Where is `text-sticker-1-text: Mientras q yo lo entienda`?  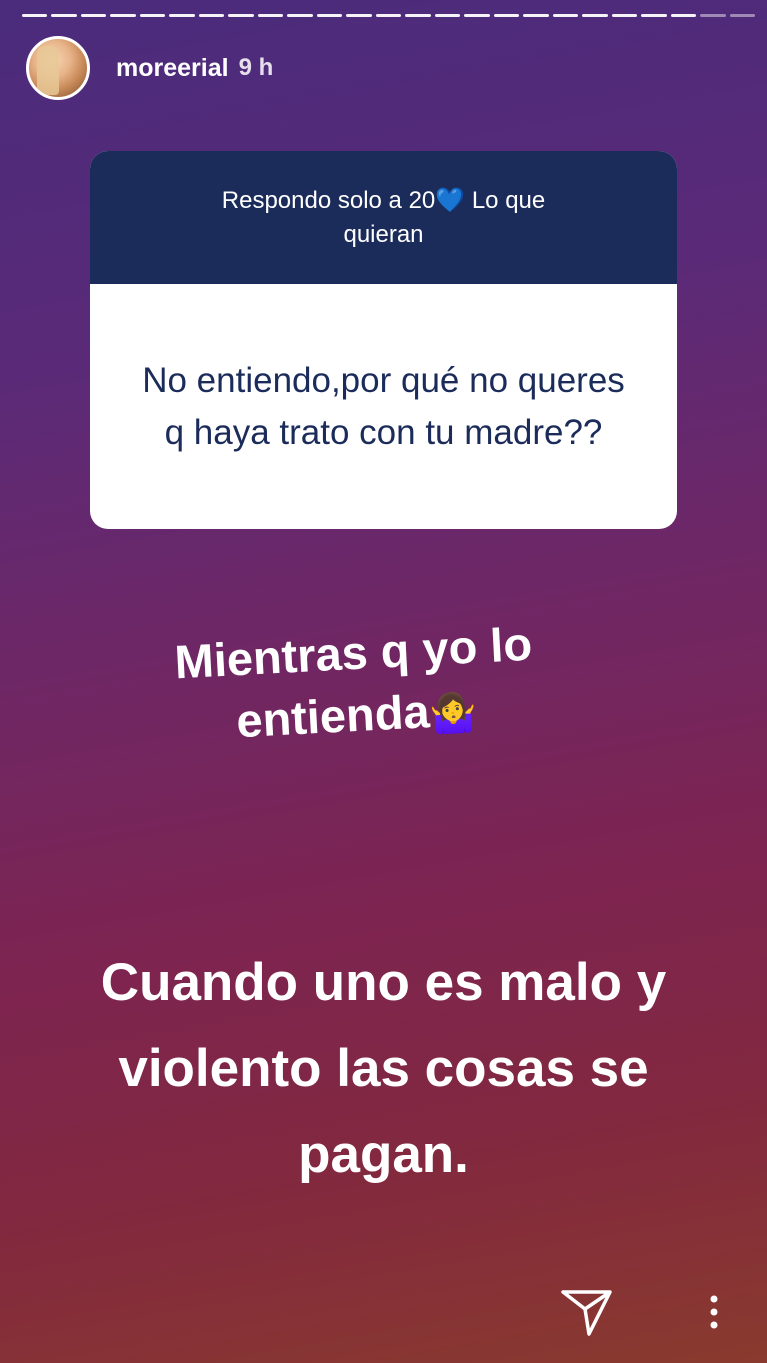
text-sticker-1-text: Mientras q yo lo entienda is located at coordinates (353, 682).